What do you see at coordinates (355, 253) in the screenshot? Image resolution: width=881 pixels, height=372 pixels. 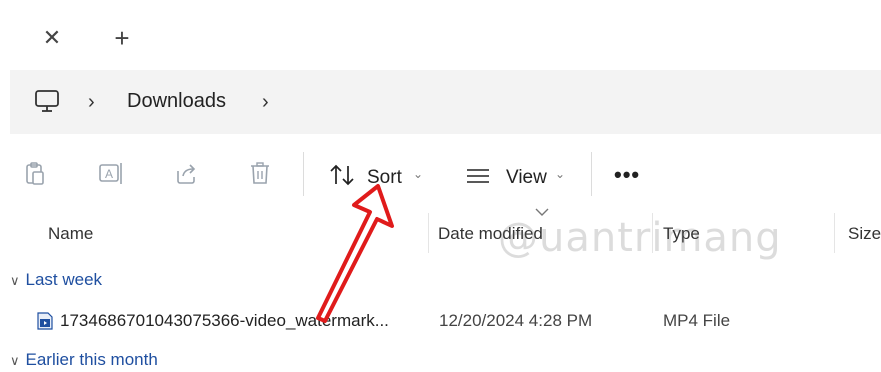 I see `red-annotation-arrow` at bounding box center [355, 253].